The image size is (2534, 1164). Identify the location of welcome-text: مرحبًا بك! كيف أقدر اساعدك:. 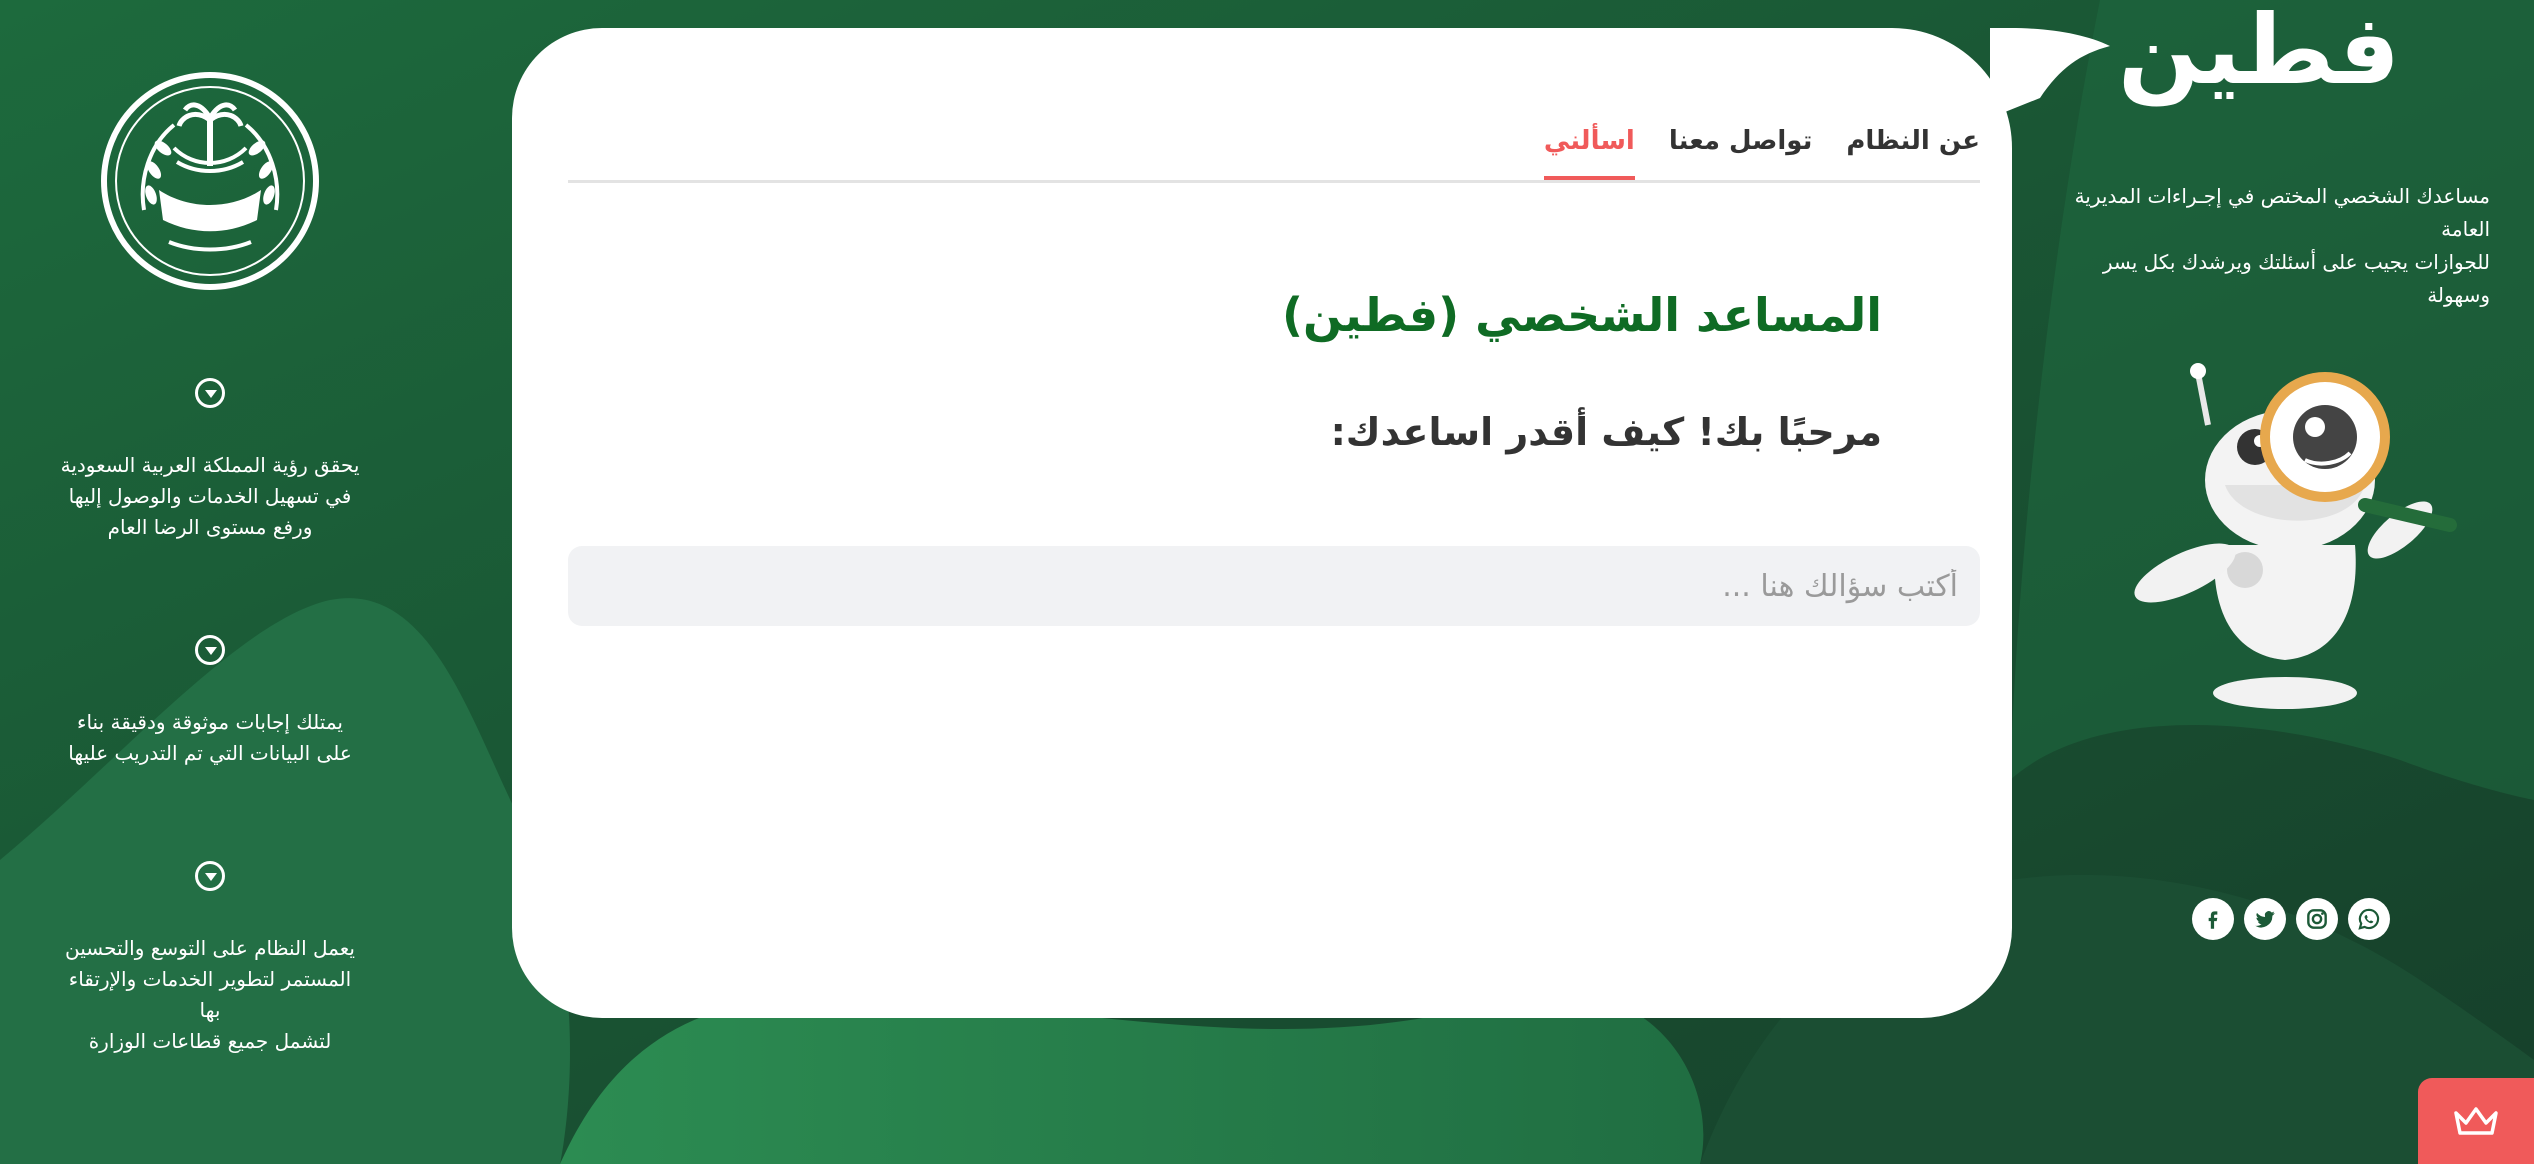
(1606, 432).